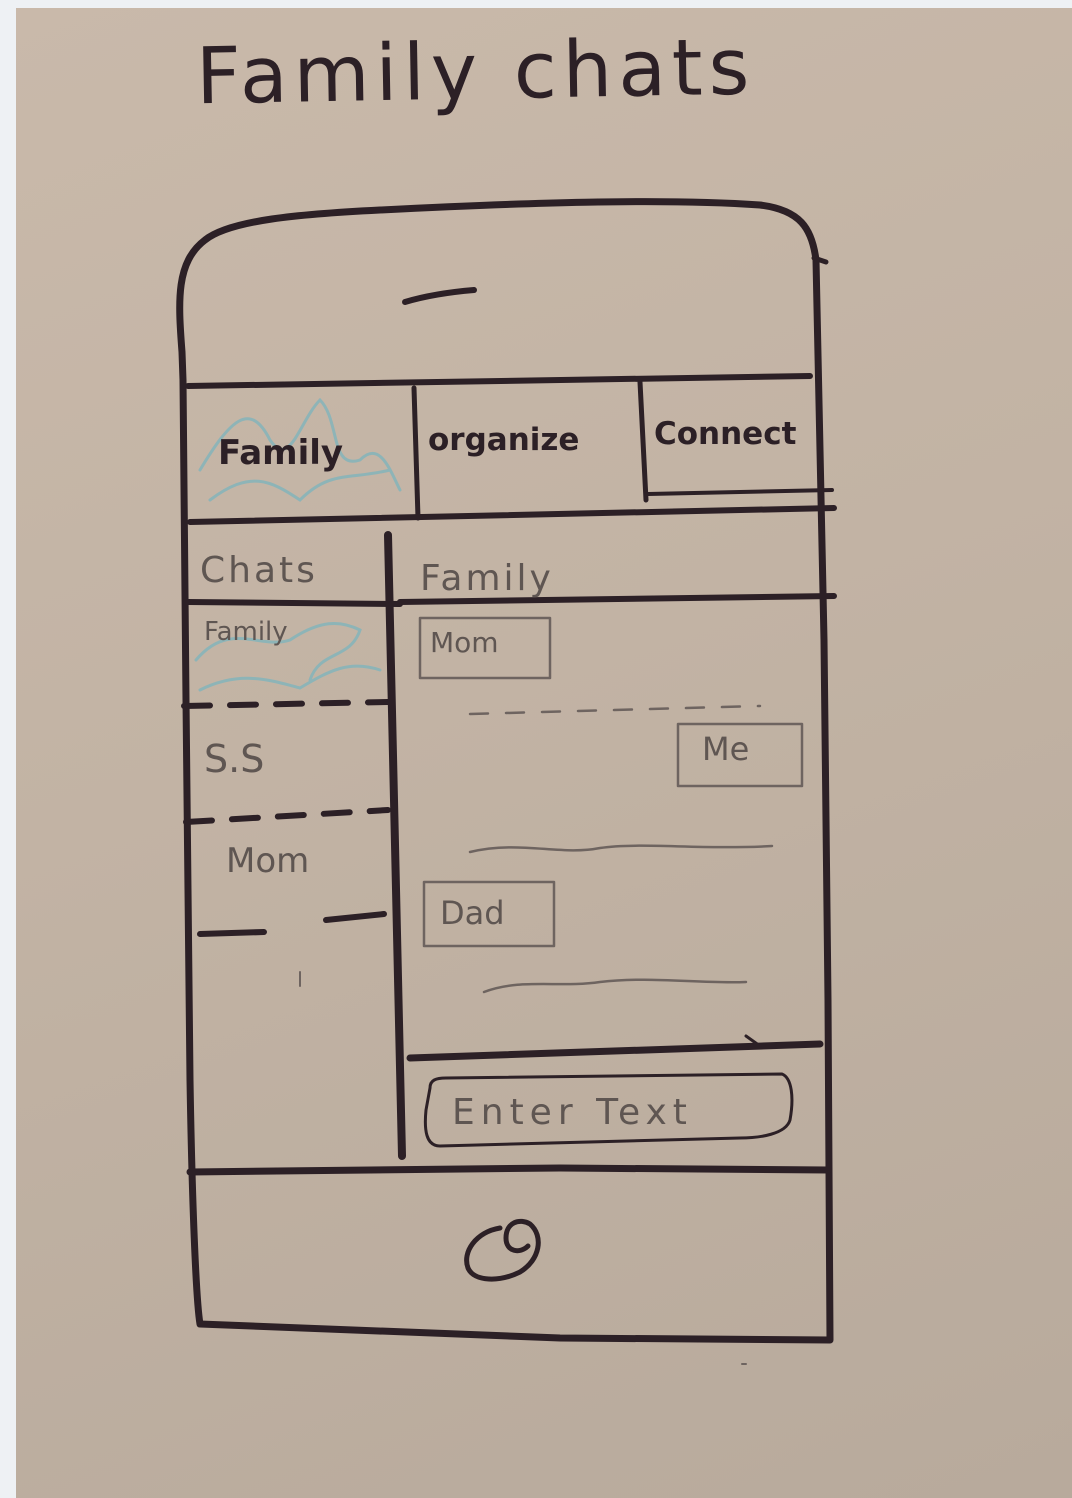 The image size is (1072, 1498). Describe the element at coordinates (246, 632) in the screenshot. I see `sidebar-item-label: Family` at that location.